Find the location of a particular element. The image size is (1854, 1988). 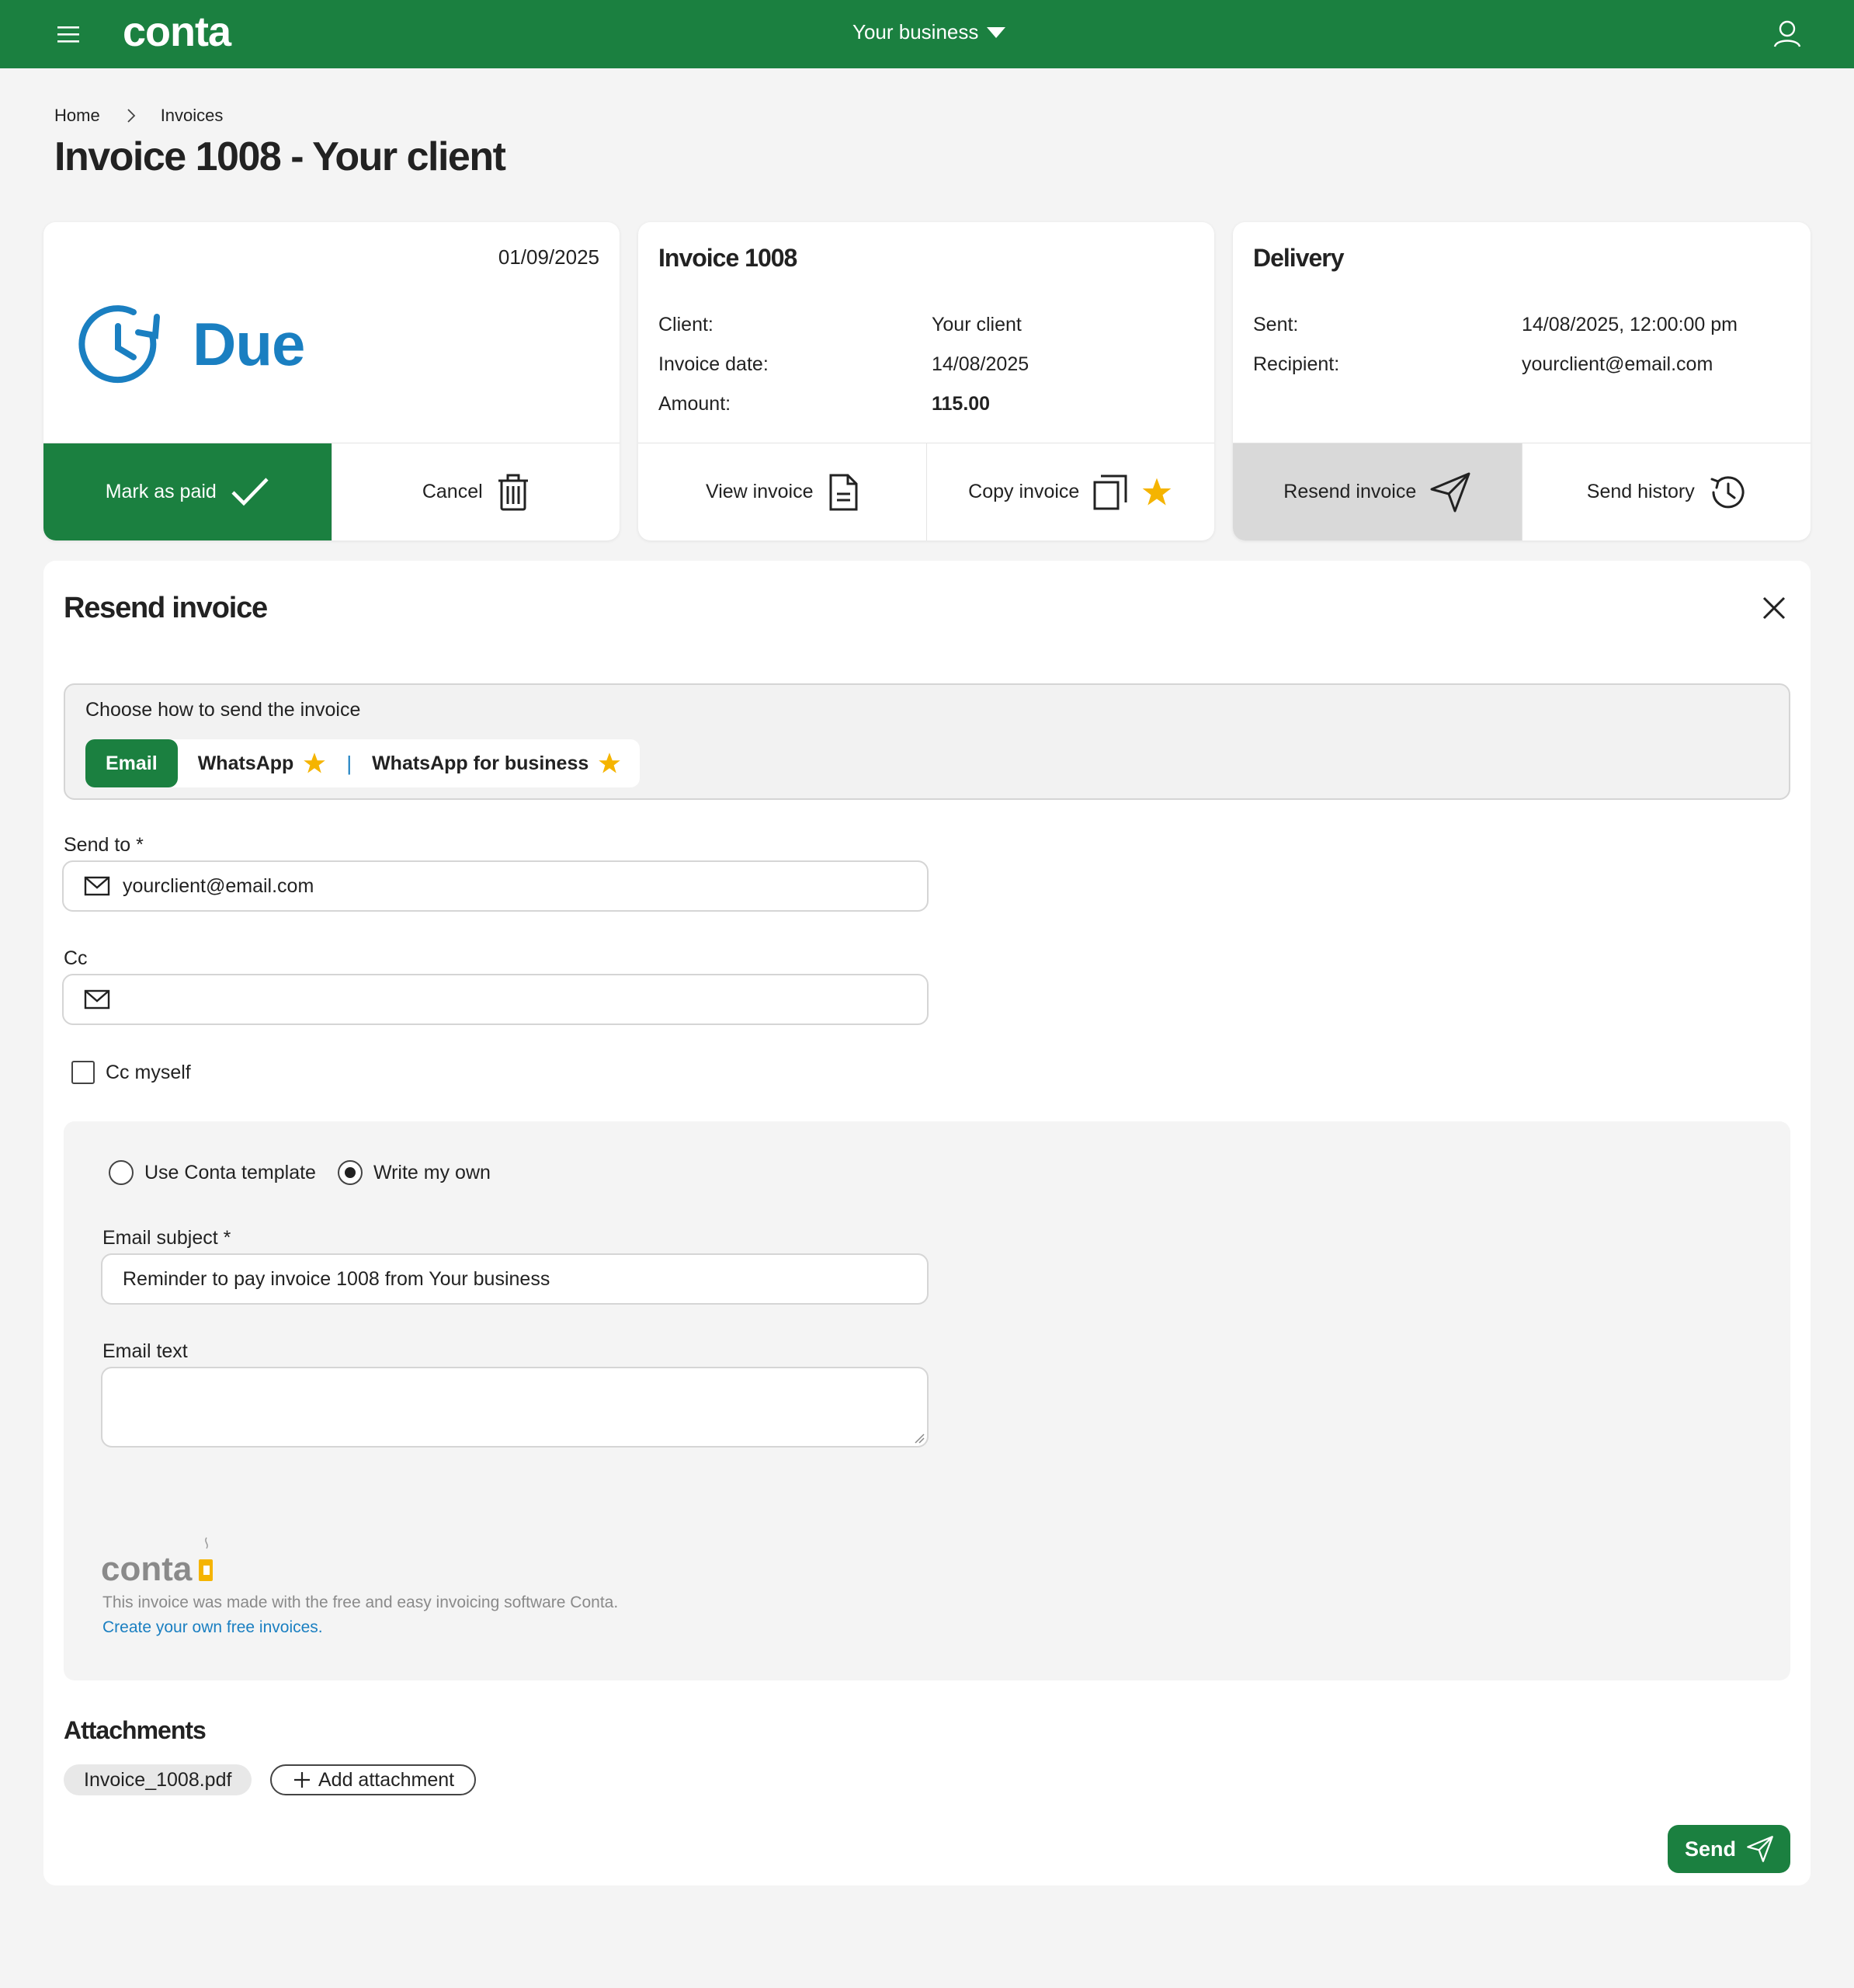

whatsapp-business-label: WhatsApp for business is located at coordinates (480, 763).